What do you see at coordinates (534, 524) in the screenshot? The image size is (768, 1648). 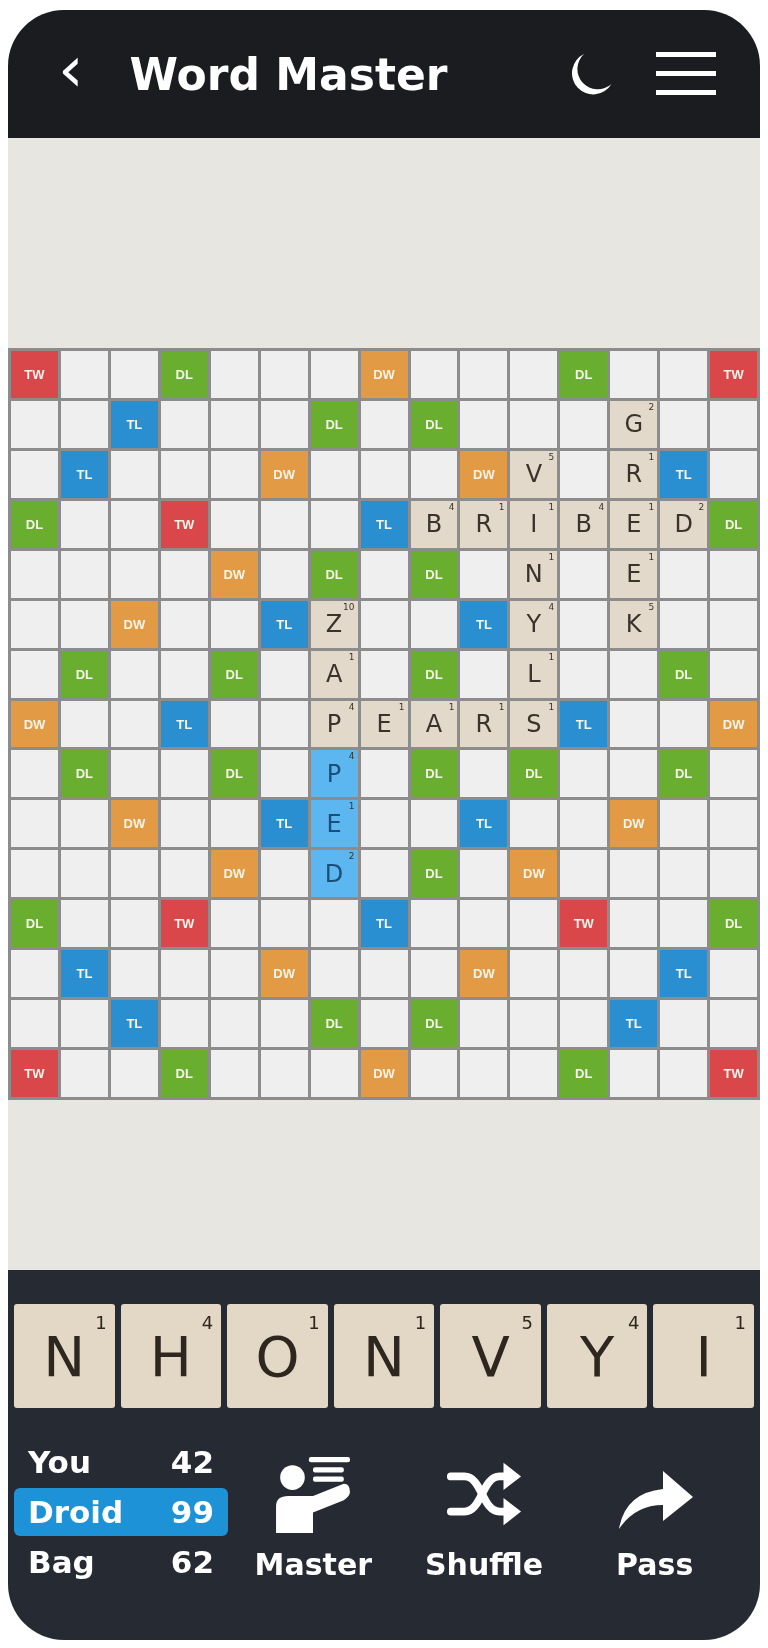 I see `letter-tile: I 1` at bounding box center [534, 524].